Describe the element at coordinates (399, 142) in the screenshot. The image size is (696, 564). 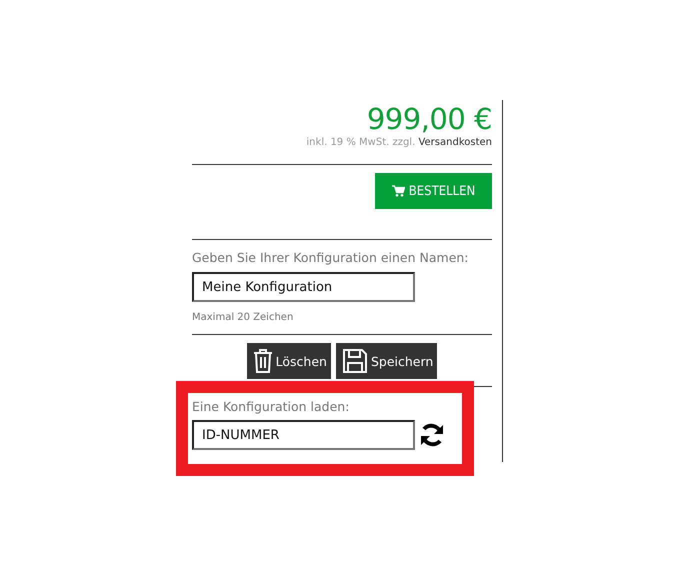
I see `tax-note: inkl. 19 % MwSt. zzgl. Versandkosten` at that location.